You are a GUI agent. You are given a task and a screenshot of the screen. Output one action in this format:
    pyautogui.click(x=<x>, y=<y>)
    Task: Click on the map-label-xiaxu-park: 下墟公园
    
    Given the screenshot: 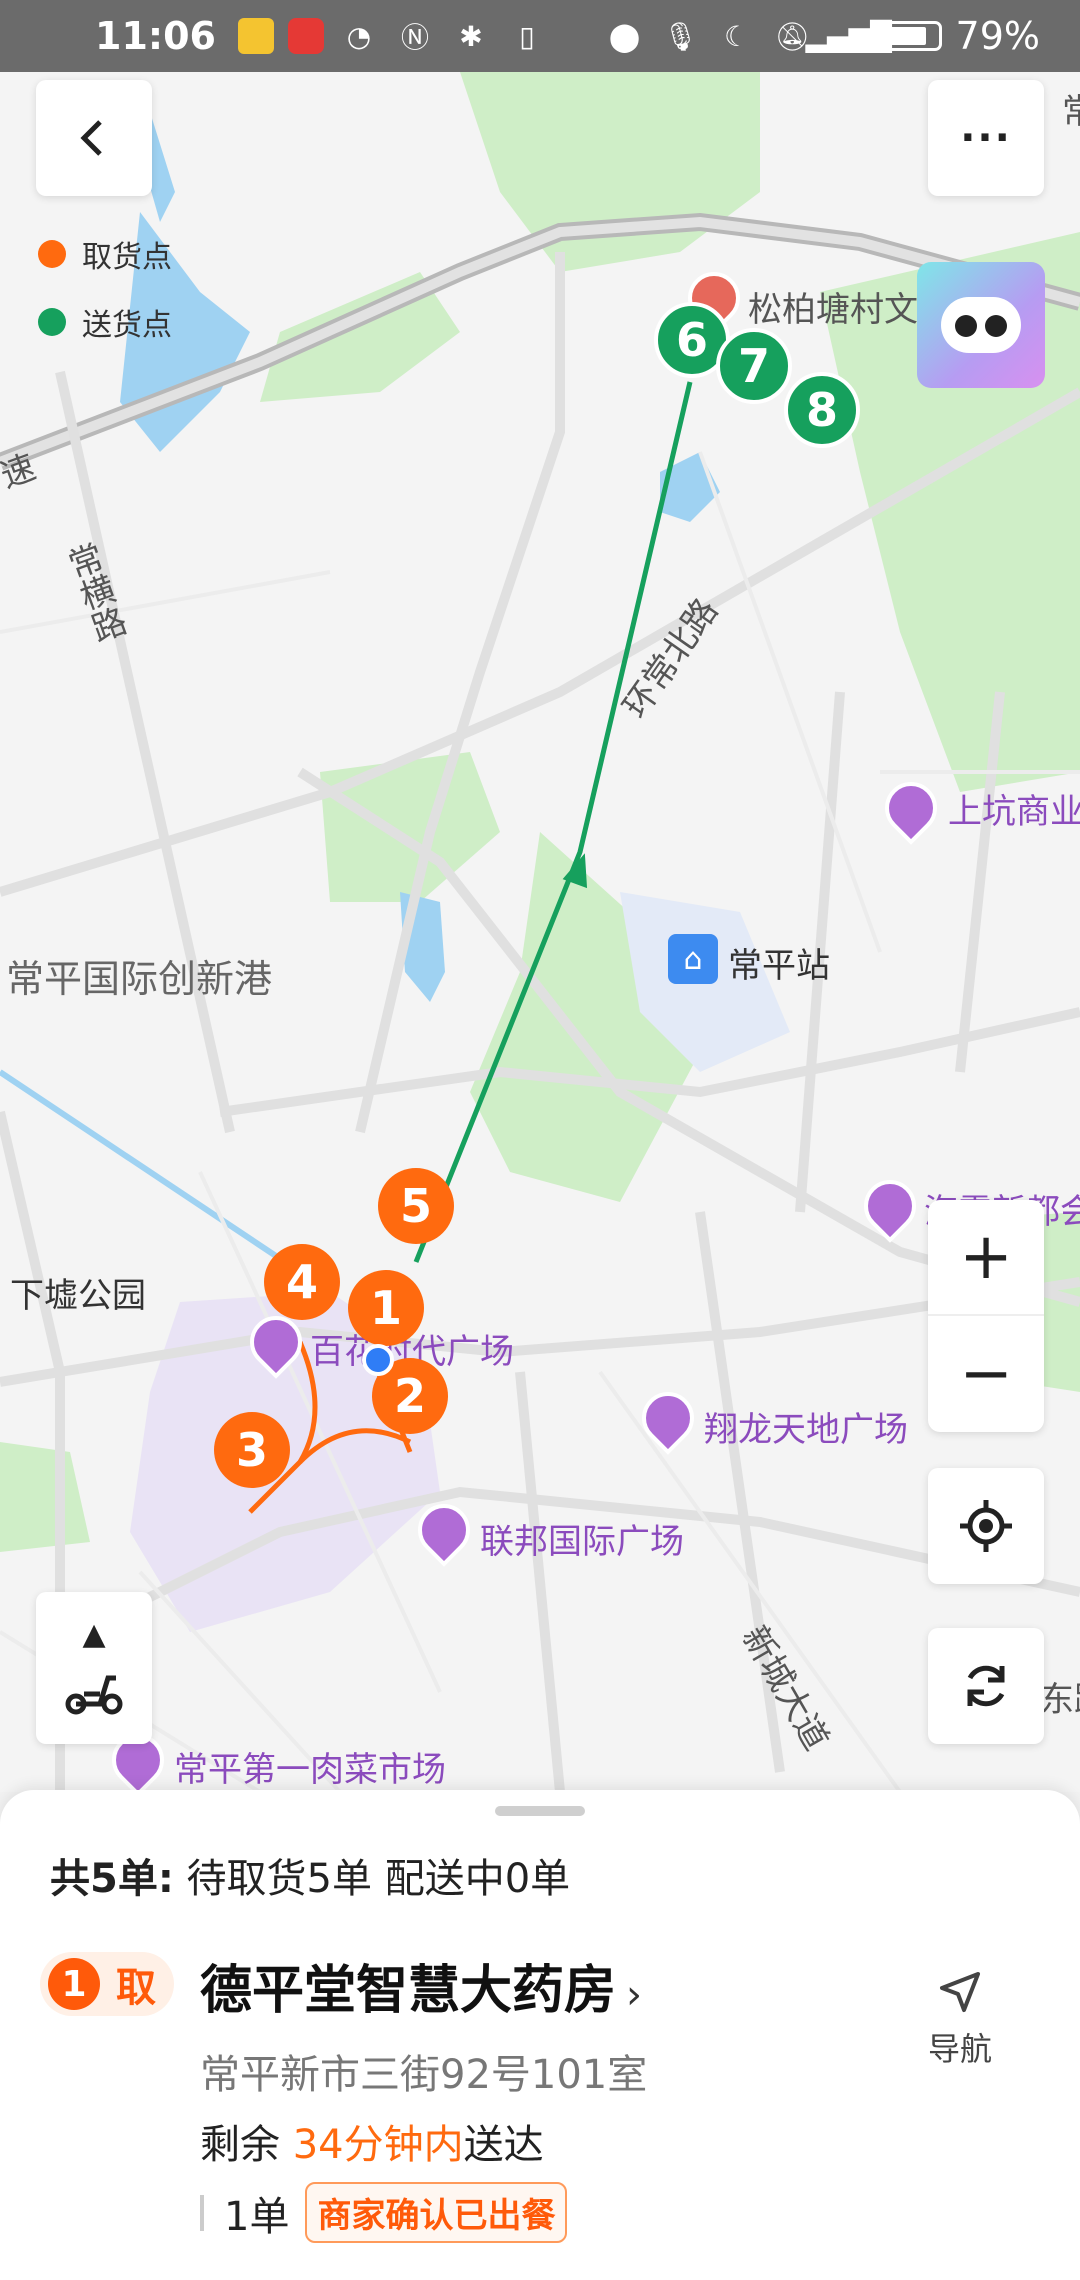 What is the action you would take?
    pyautogui.click(x=78, y=1296)
    